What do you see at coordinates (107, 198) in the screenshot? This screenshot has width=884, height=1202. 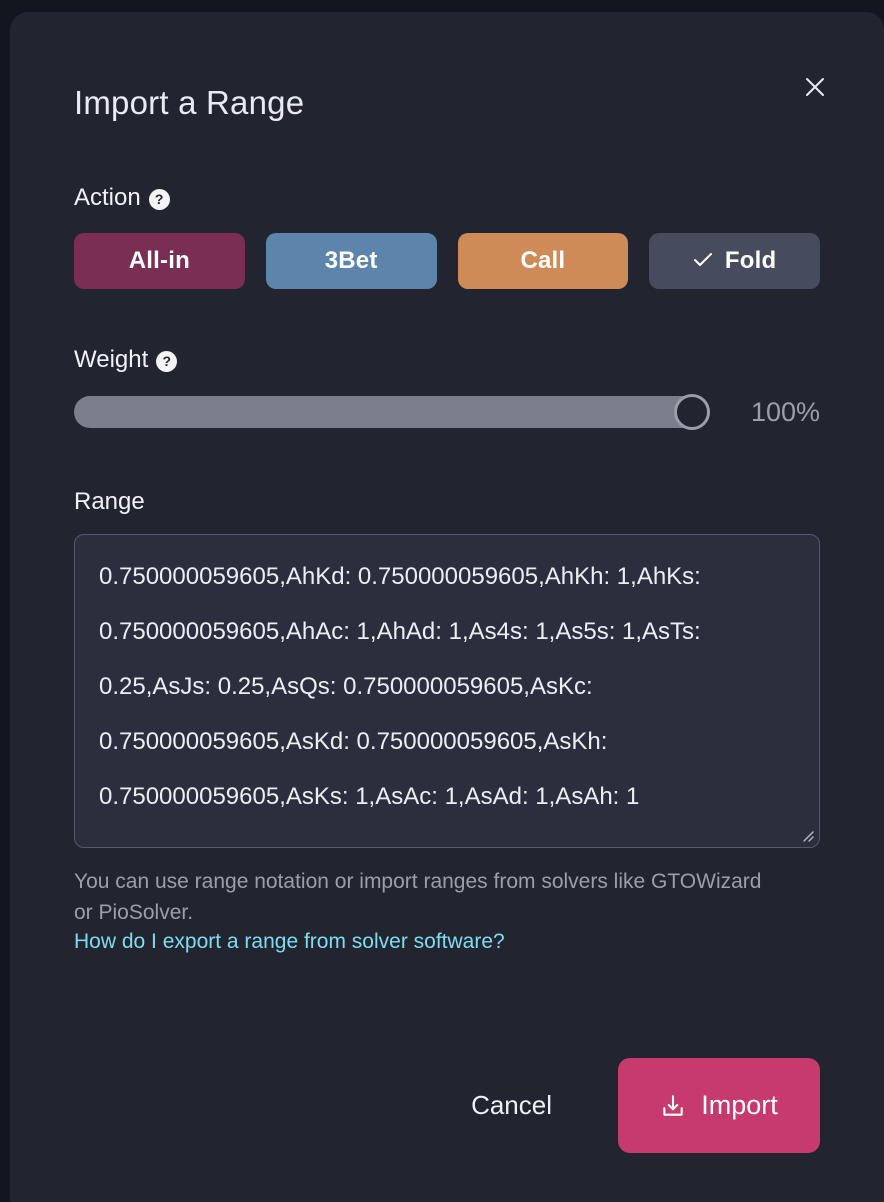 I see `action-label-text: Action` at bounding box center [107, 198].